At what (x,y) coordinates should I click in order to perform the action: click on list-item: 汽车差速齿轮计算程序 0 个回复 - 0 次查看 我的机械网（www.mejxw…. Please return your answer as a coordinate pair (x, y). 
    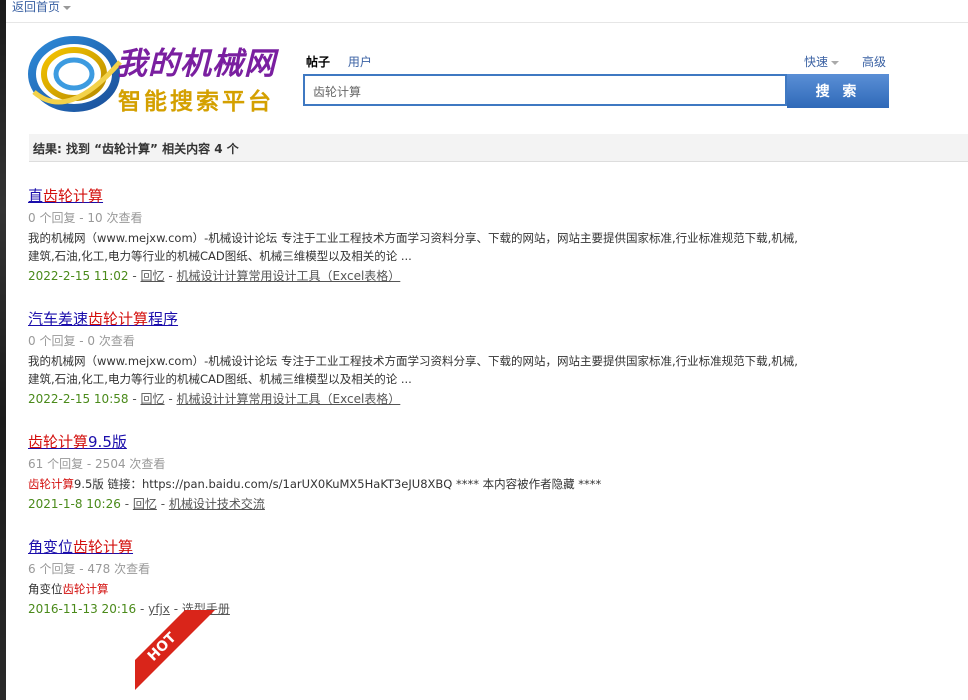
    Looking at the image, I should click on (418, 357).